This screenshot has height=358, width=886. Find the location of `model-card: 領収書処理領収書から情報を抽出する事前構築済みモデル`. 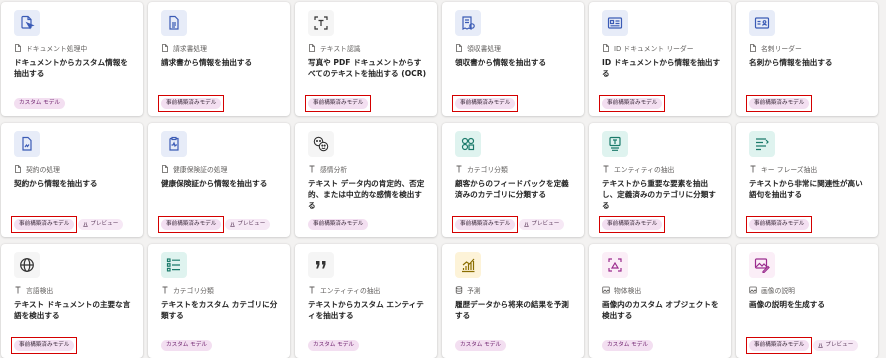

model-card: 領収書処理領収書から情報を抽出する事前構築済みモデル is located at coordinates (513, 59).